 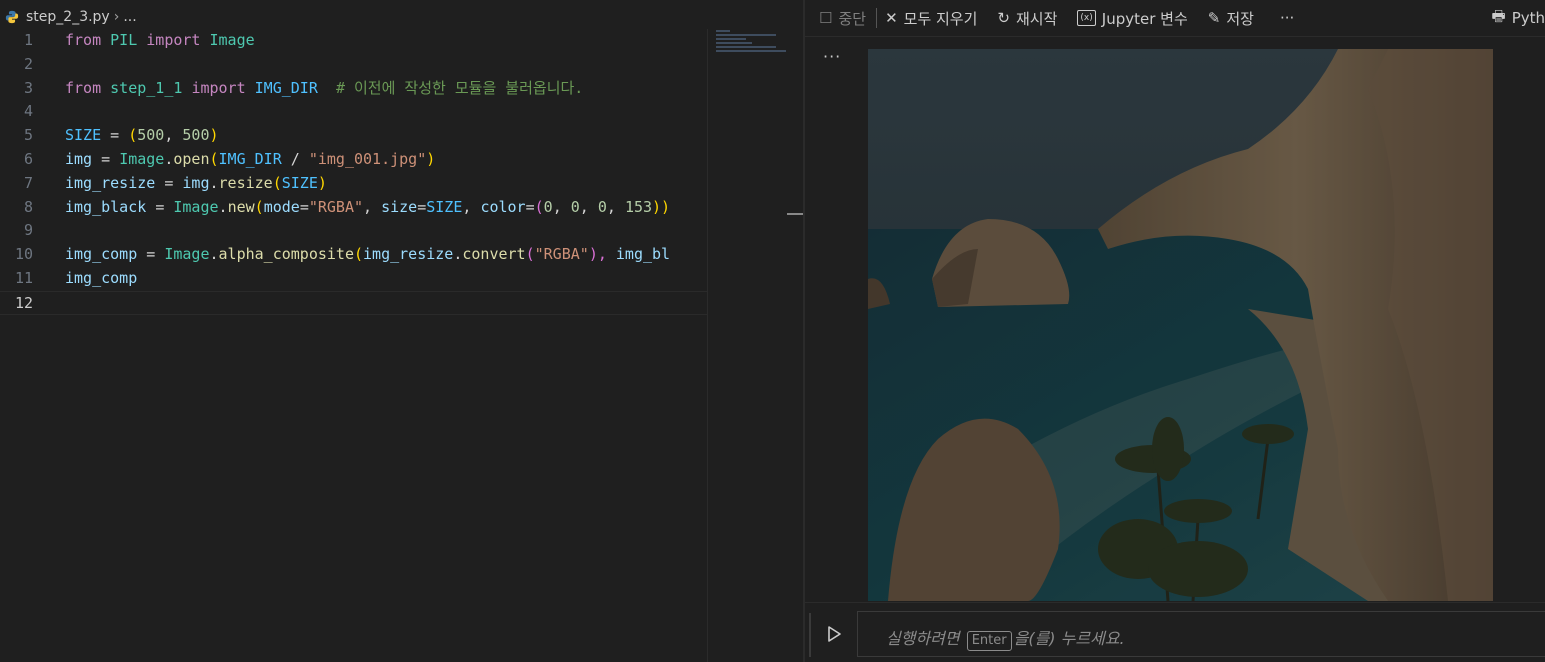 What do you see at coordinates (940, 18) in the screenshot?
I see `clear-all-label: 모두 지우기` at bounding box center [940, 18].